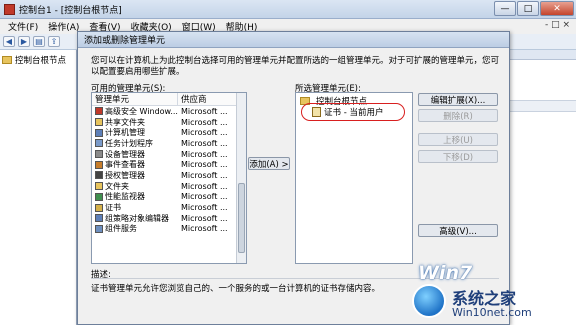 Image resolution: width=576 pixels, height=325 pixels. What do you see at coordinates (121, 229) in the screenshot?
I see `snapin-name: 组件服务` at bounding box center [121, 229].